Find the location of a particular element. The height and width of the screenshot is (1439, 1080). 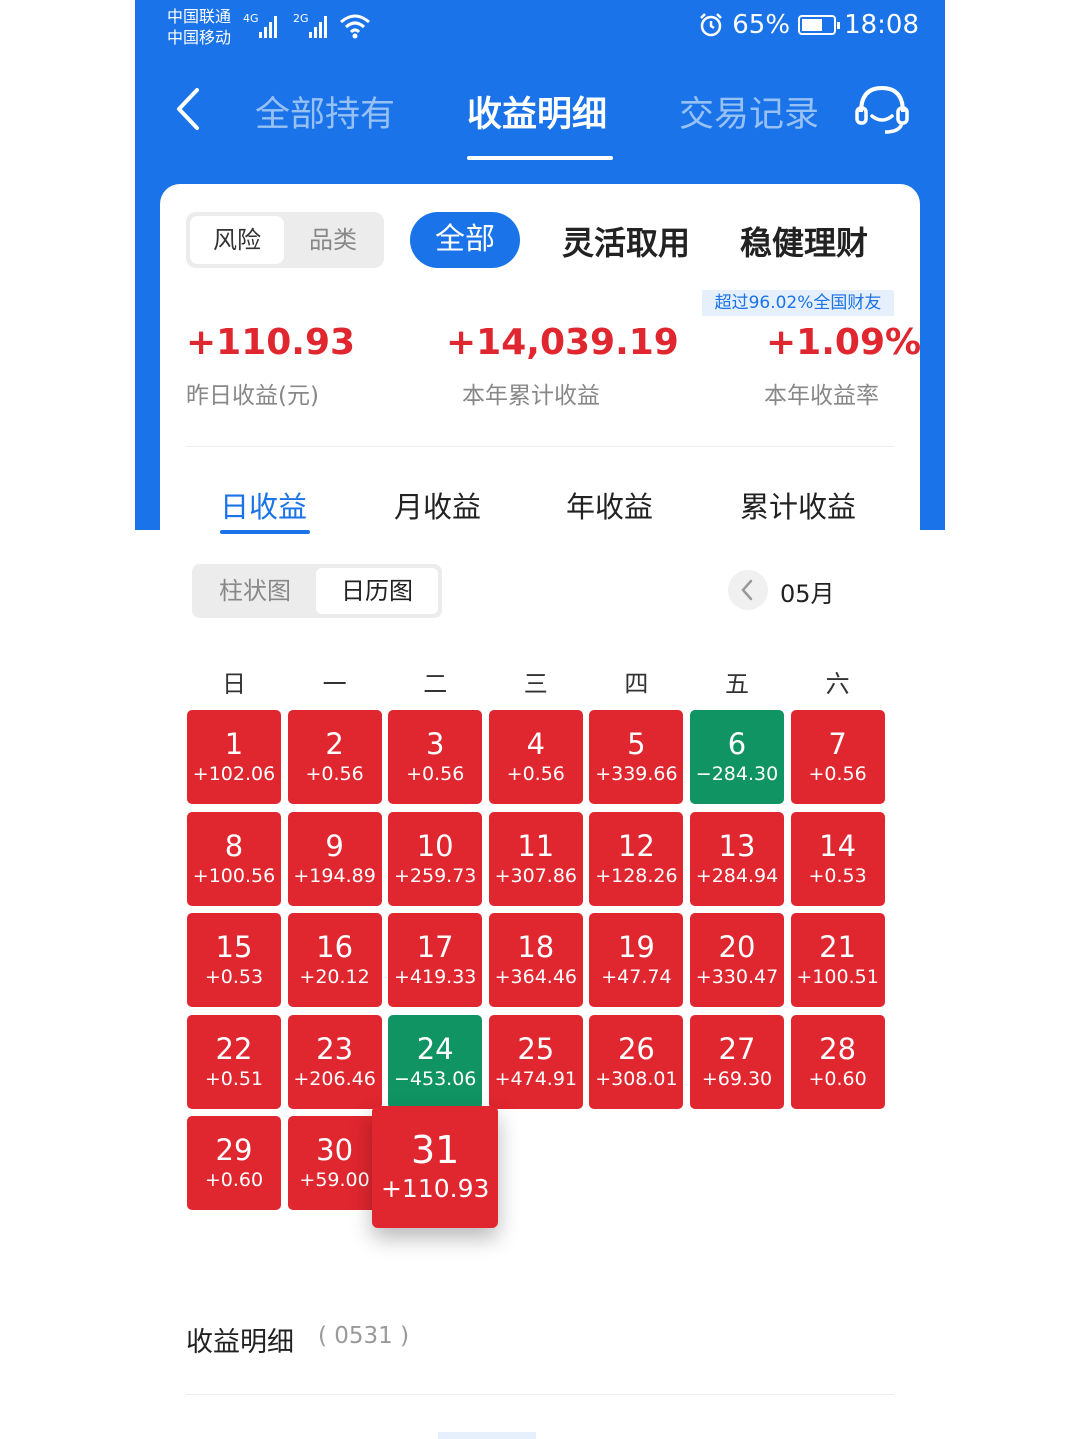

day-earnings: +128.26 is located at coordinates (636, 875).